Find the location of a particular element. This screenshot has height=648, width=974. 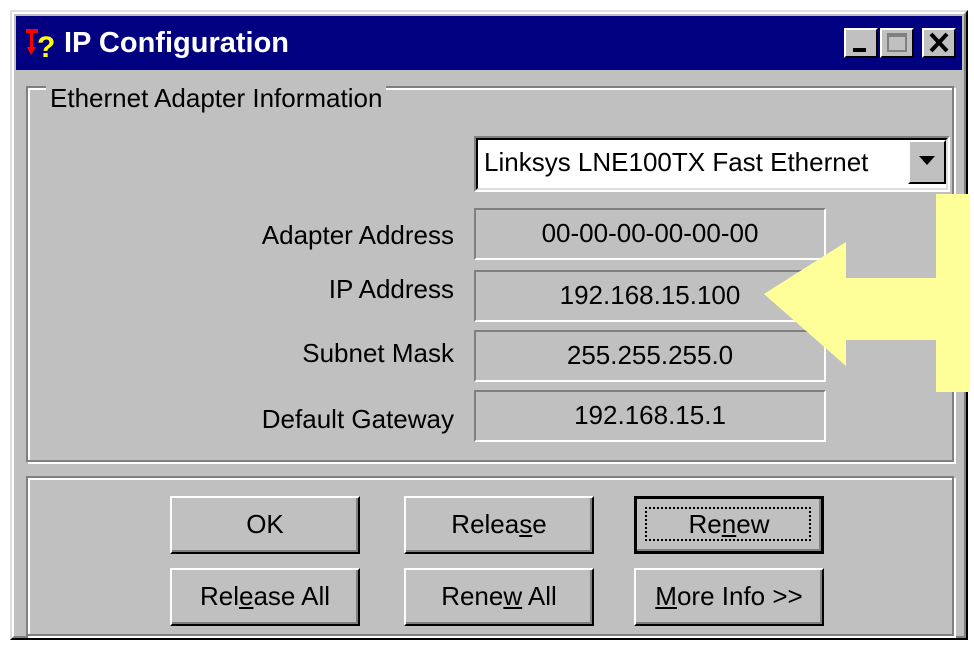

release-label-key: s is located at coordinates (526, 524).